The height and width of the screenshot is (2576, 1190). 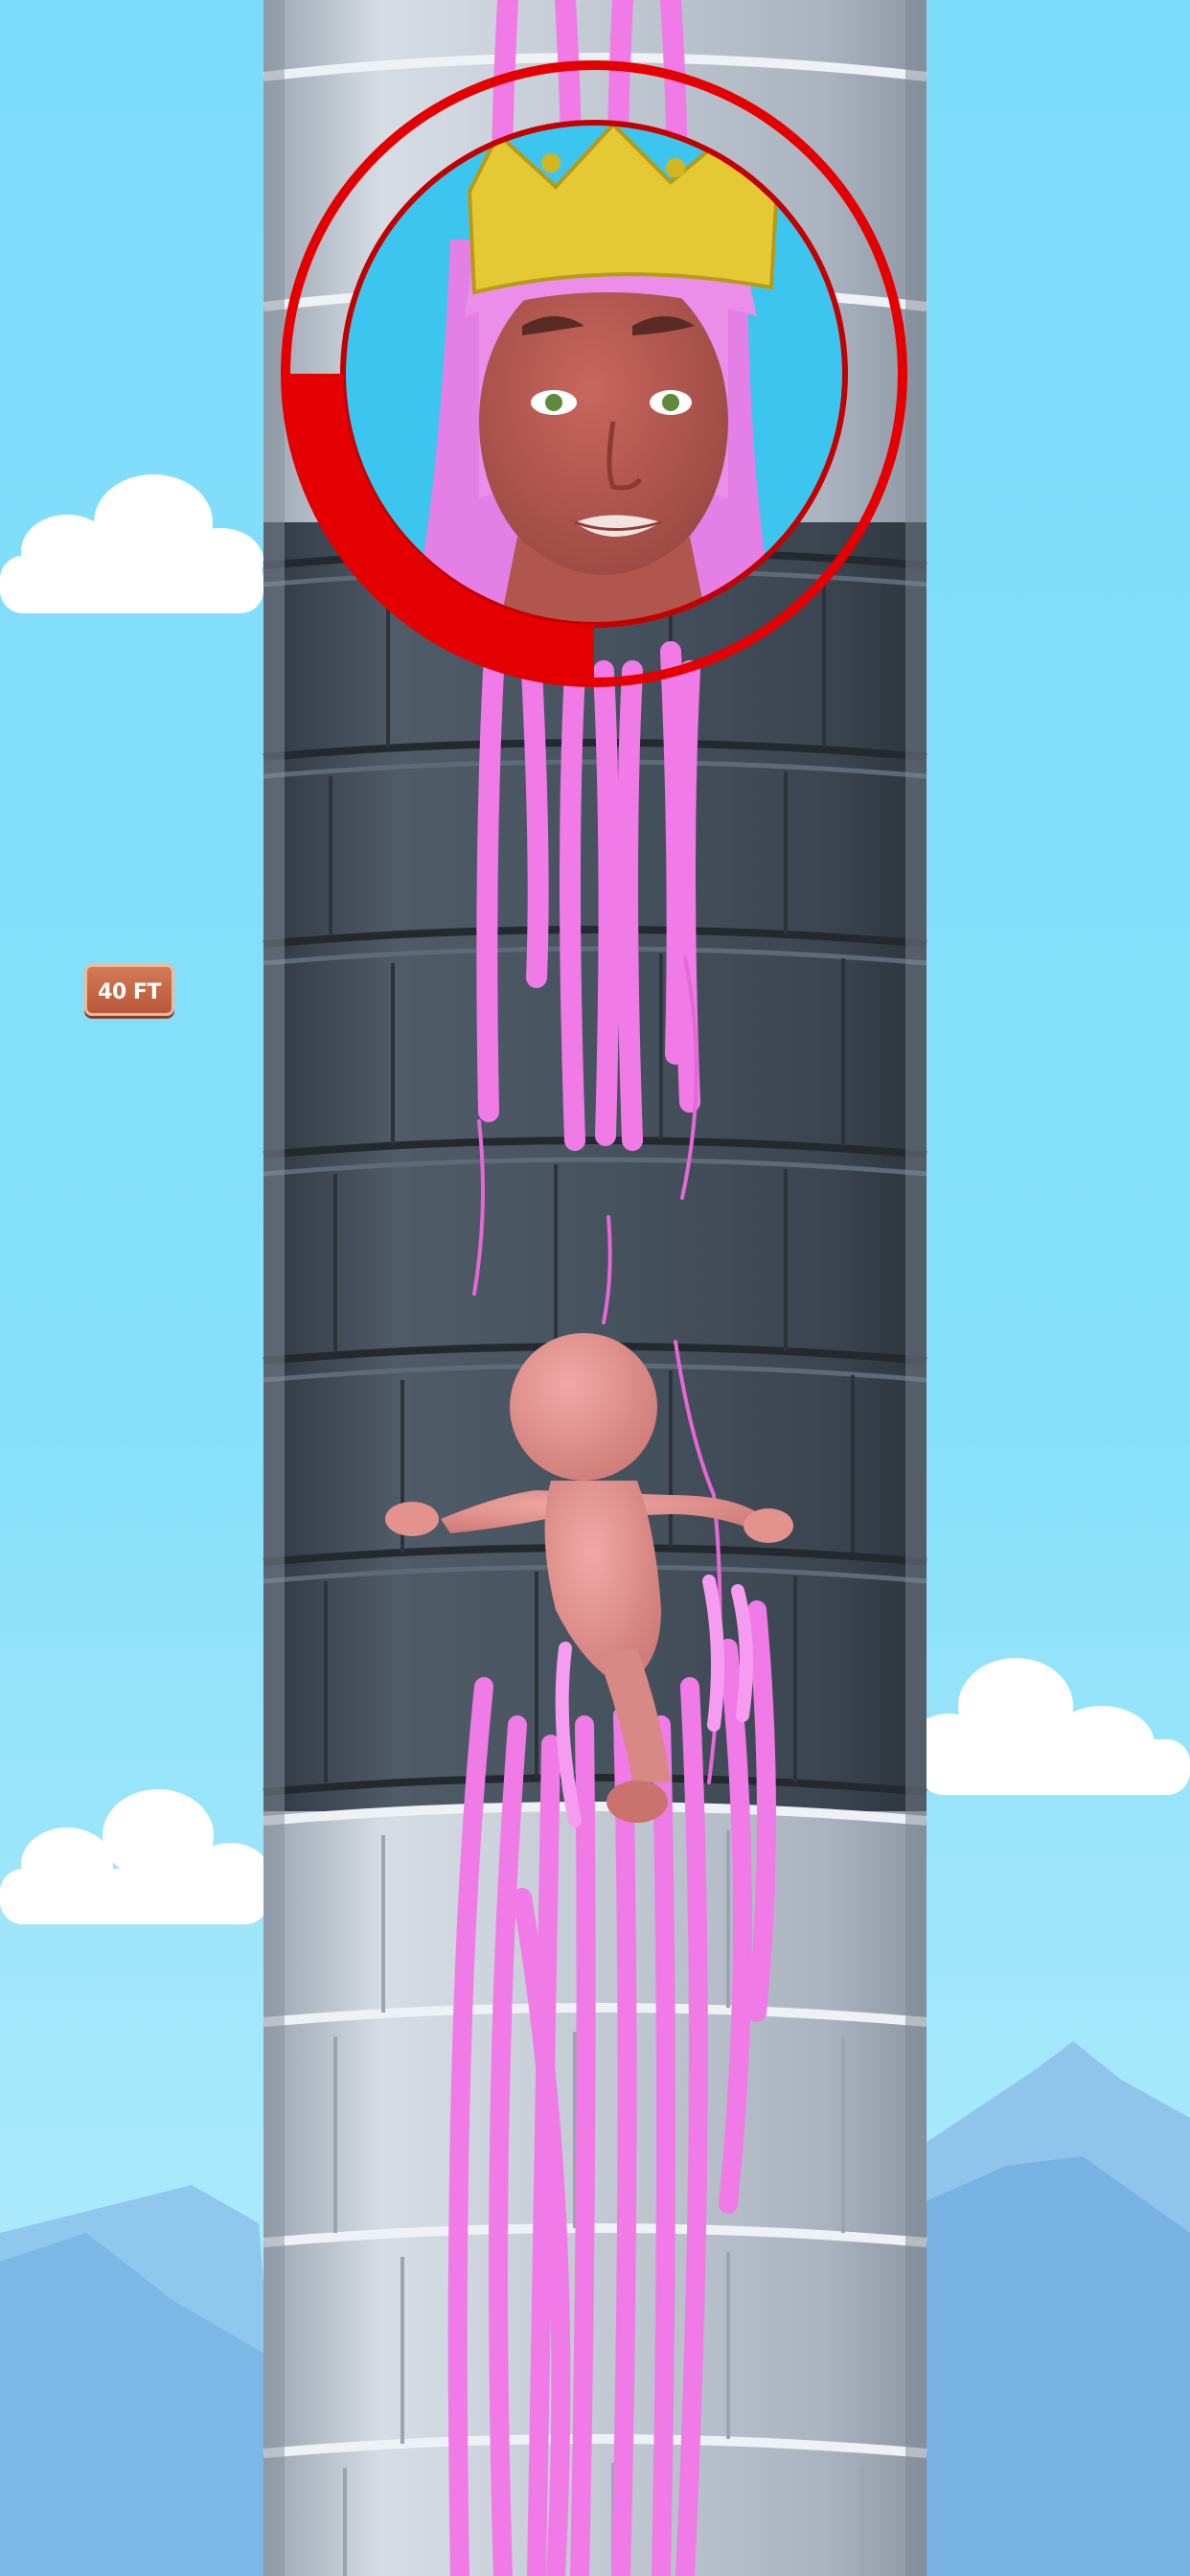 What do you see at coordinates (594, 374) in the screenshot?
I see `princess-portrait` at bounding box center [594, 374].